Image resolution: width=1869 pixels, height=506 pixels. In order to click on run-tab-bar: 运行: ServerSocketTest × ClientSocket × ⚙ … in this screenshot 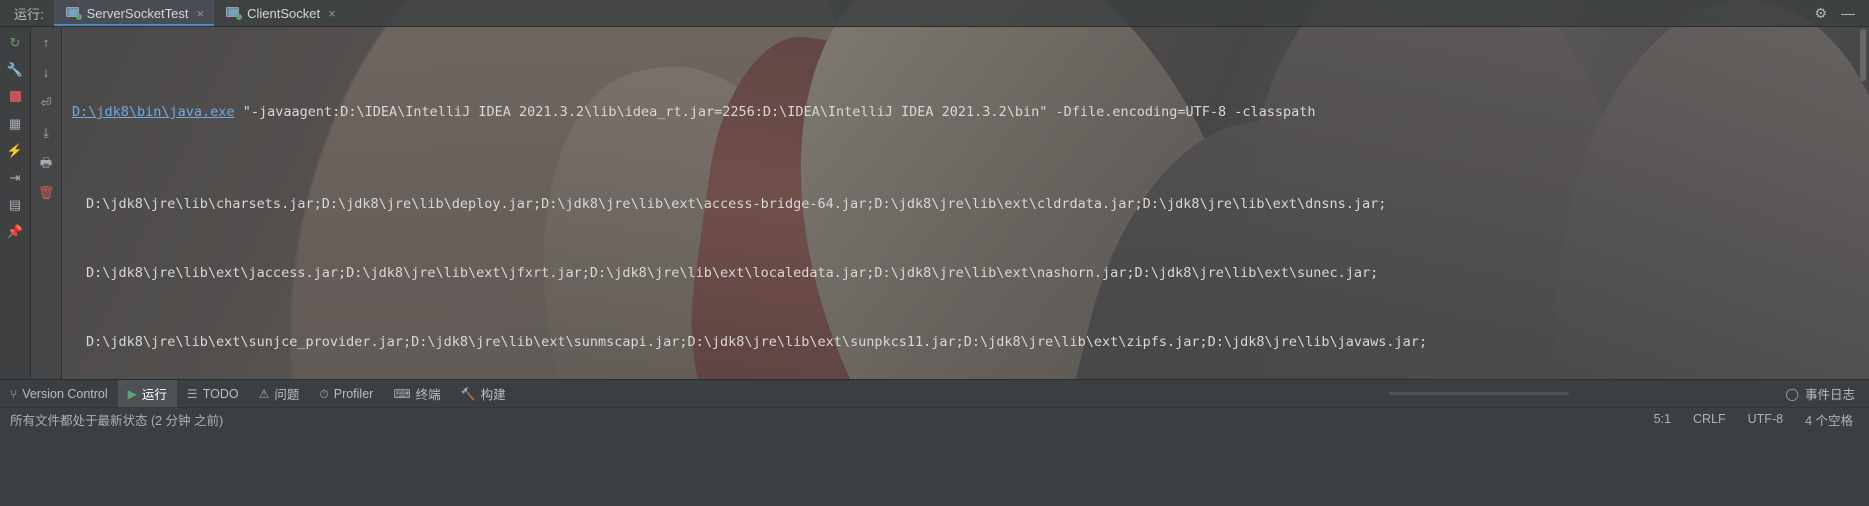, I will do `click(934, 13)`.